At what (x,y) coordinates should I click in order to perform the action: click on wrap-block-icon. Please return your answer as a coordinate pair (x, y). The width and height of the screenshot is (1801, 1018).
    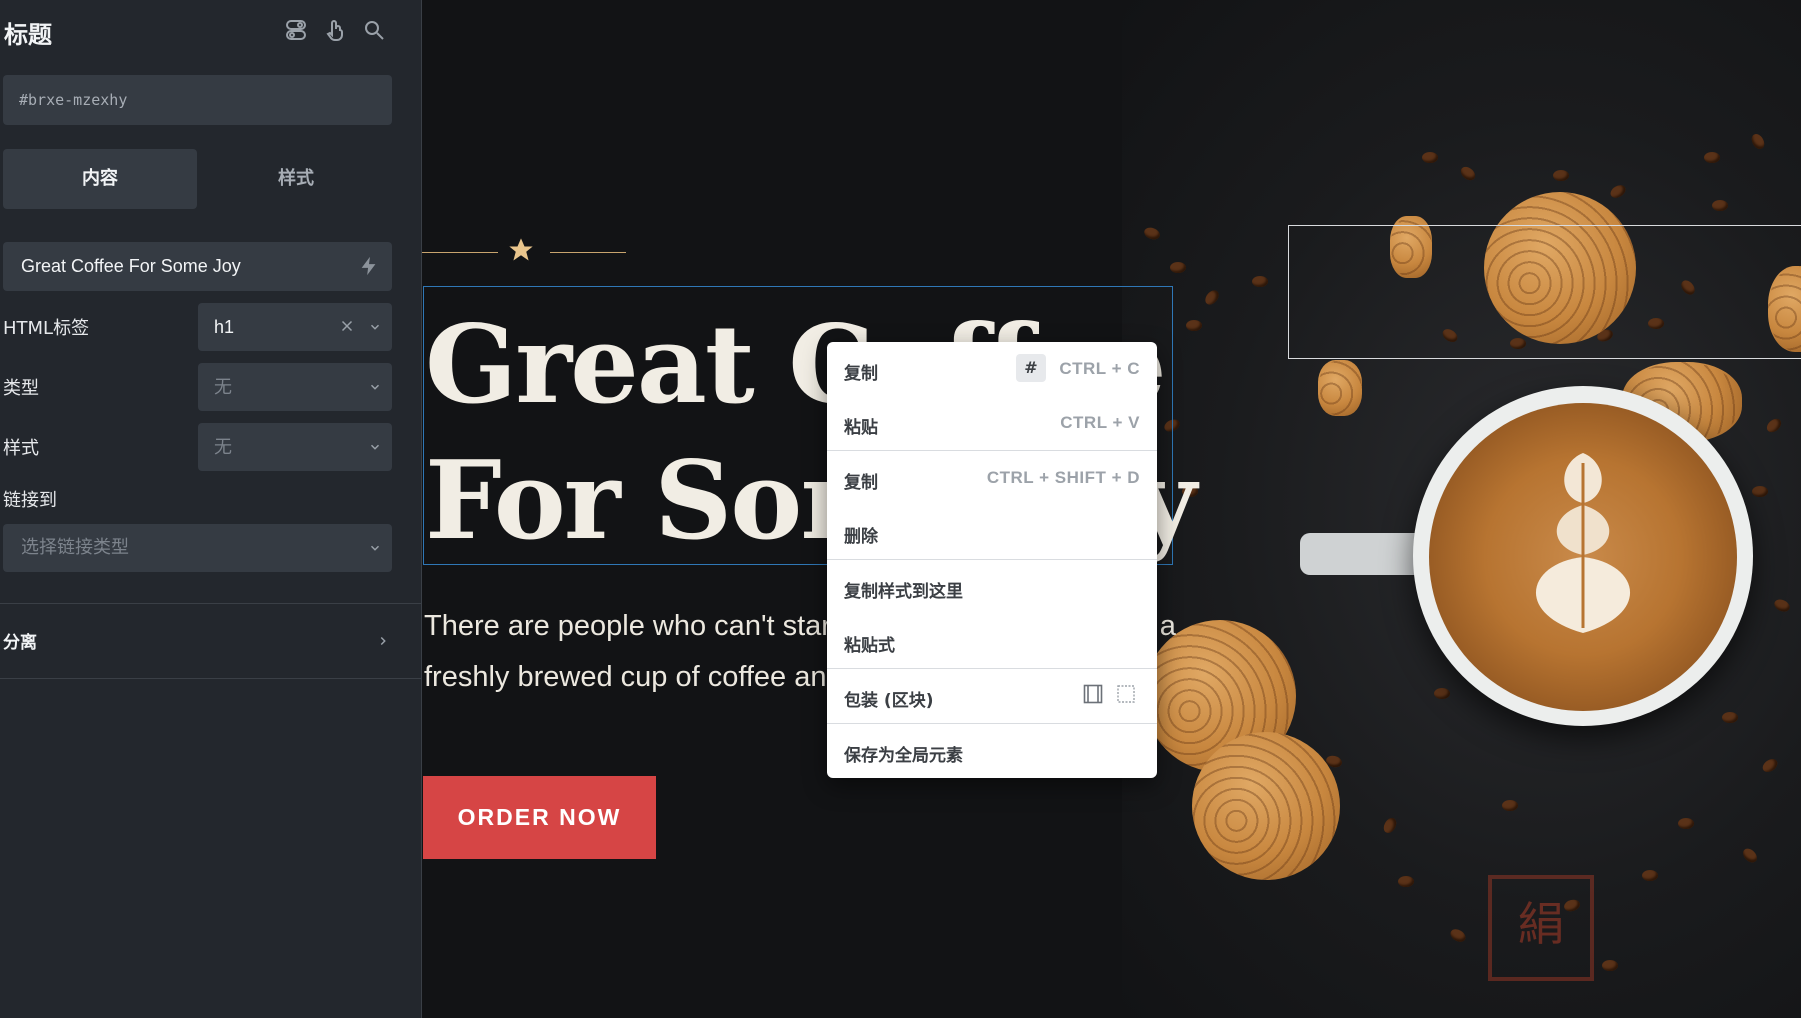
    Looking at the image, I should click on (1093, 694).